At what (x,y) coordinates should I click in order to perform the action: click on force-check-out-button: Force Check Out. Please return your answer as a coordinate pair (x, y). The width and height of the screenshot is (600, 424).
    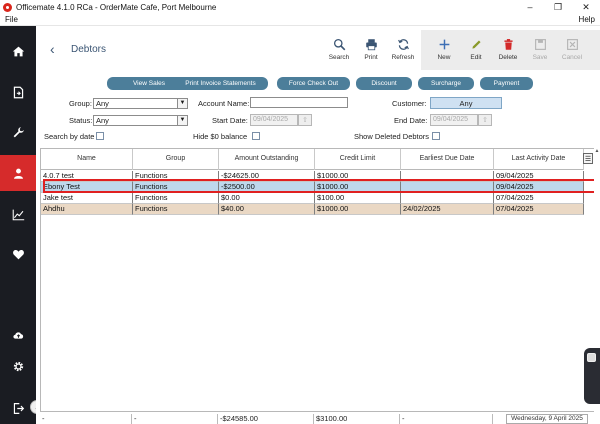
    Looking at the image, I should click on (313, 83).